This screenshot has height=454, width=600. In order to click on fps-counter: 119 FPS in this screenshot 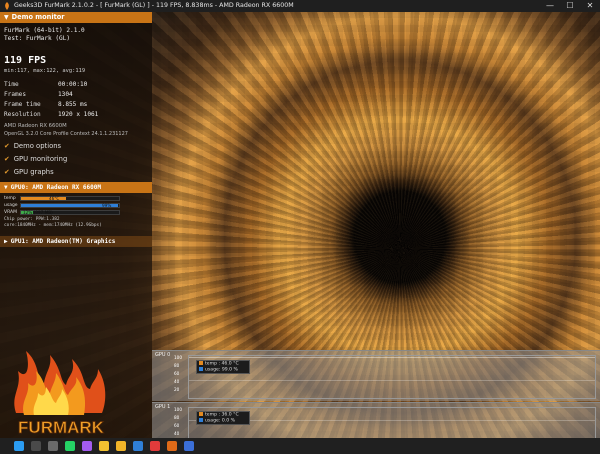, I will do `click(25, 60)`.